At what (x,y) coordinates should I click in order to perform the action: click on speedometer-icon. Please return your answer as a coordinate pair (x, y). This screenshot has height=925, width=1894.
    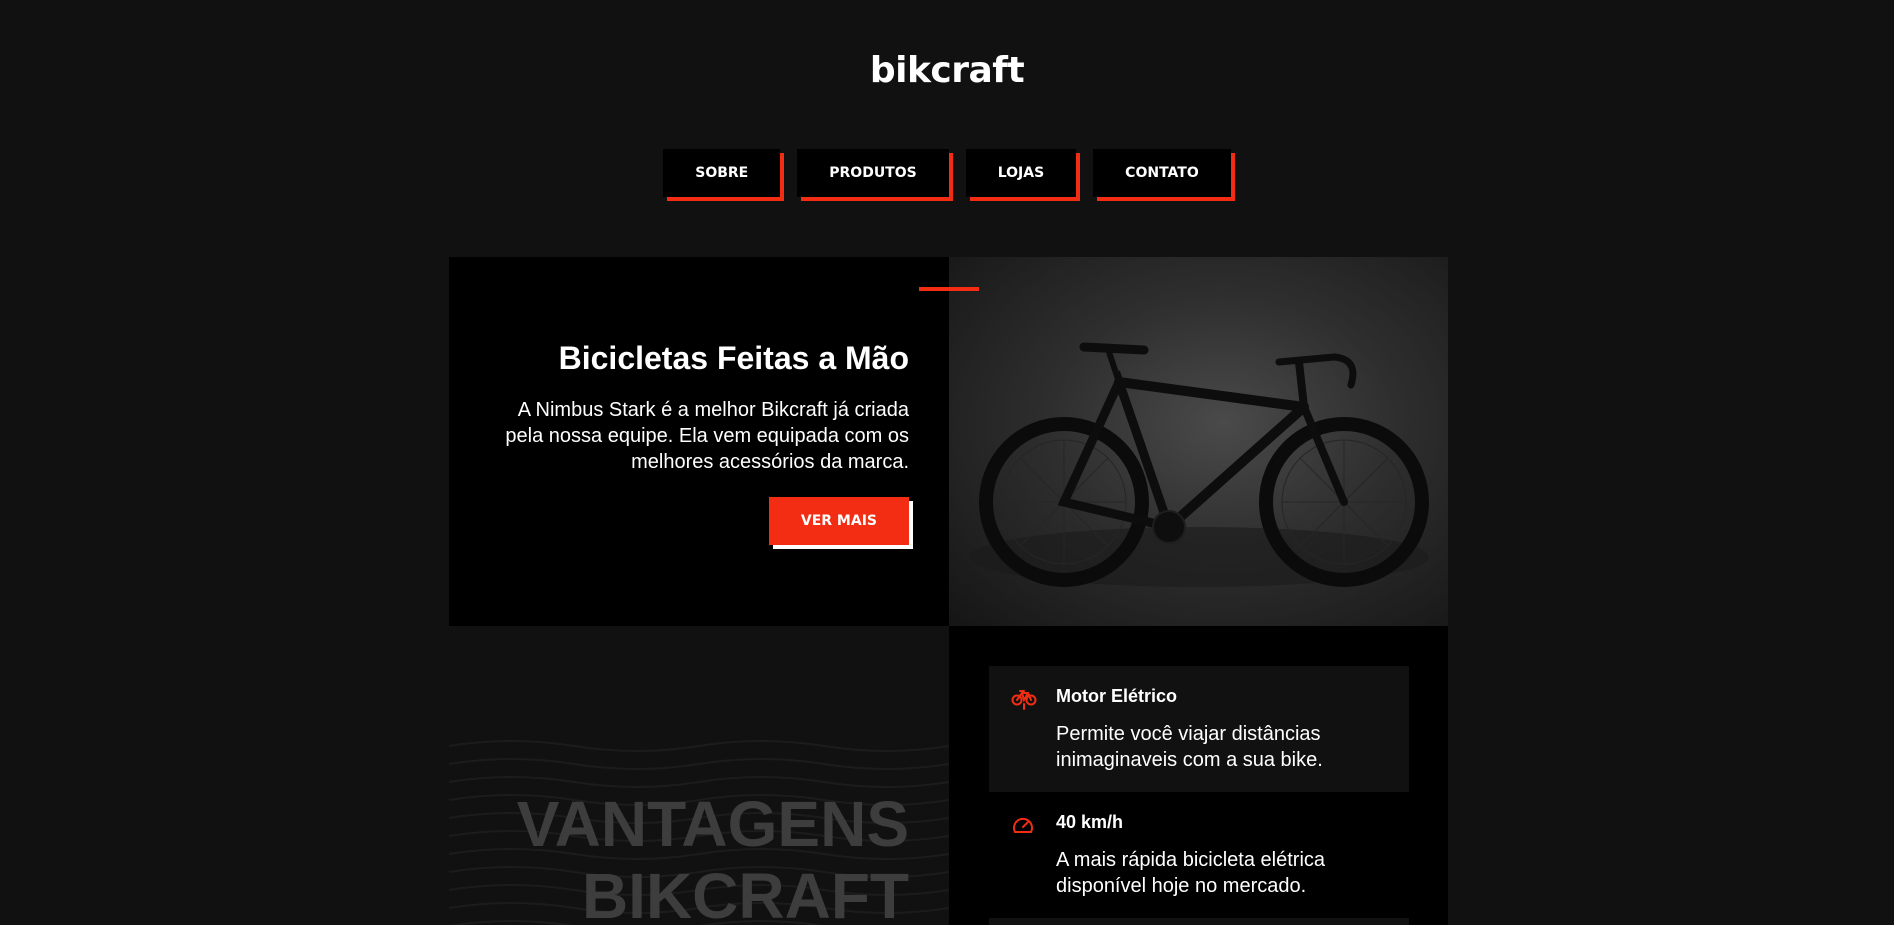
    Looking at the image, I should click on (1023, 827).